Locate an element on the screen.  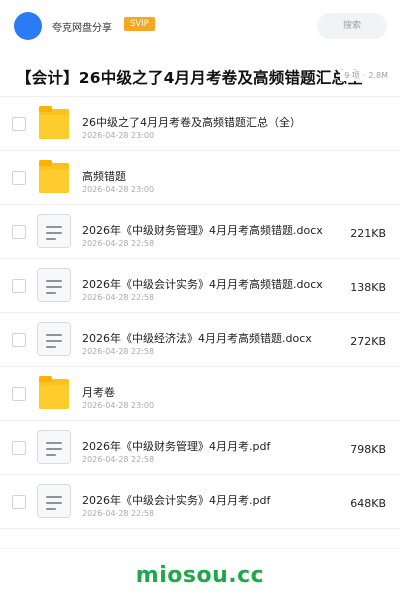
file-name: 2026年《中级会计实务》4月月考.pdf is located at coordinates (176, 500).